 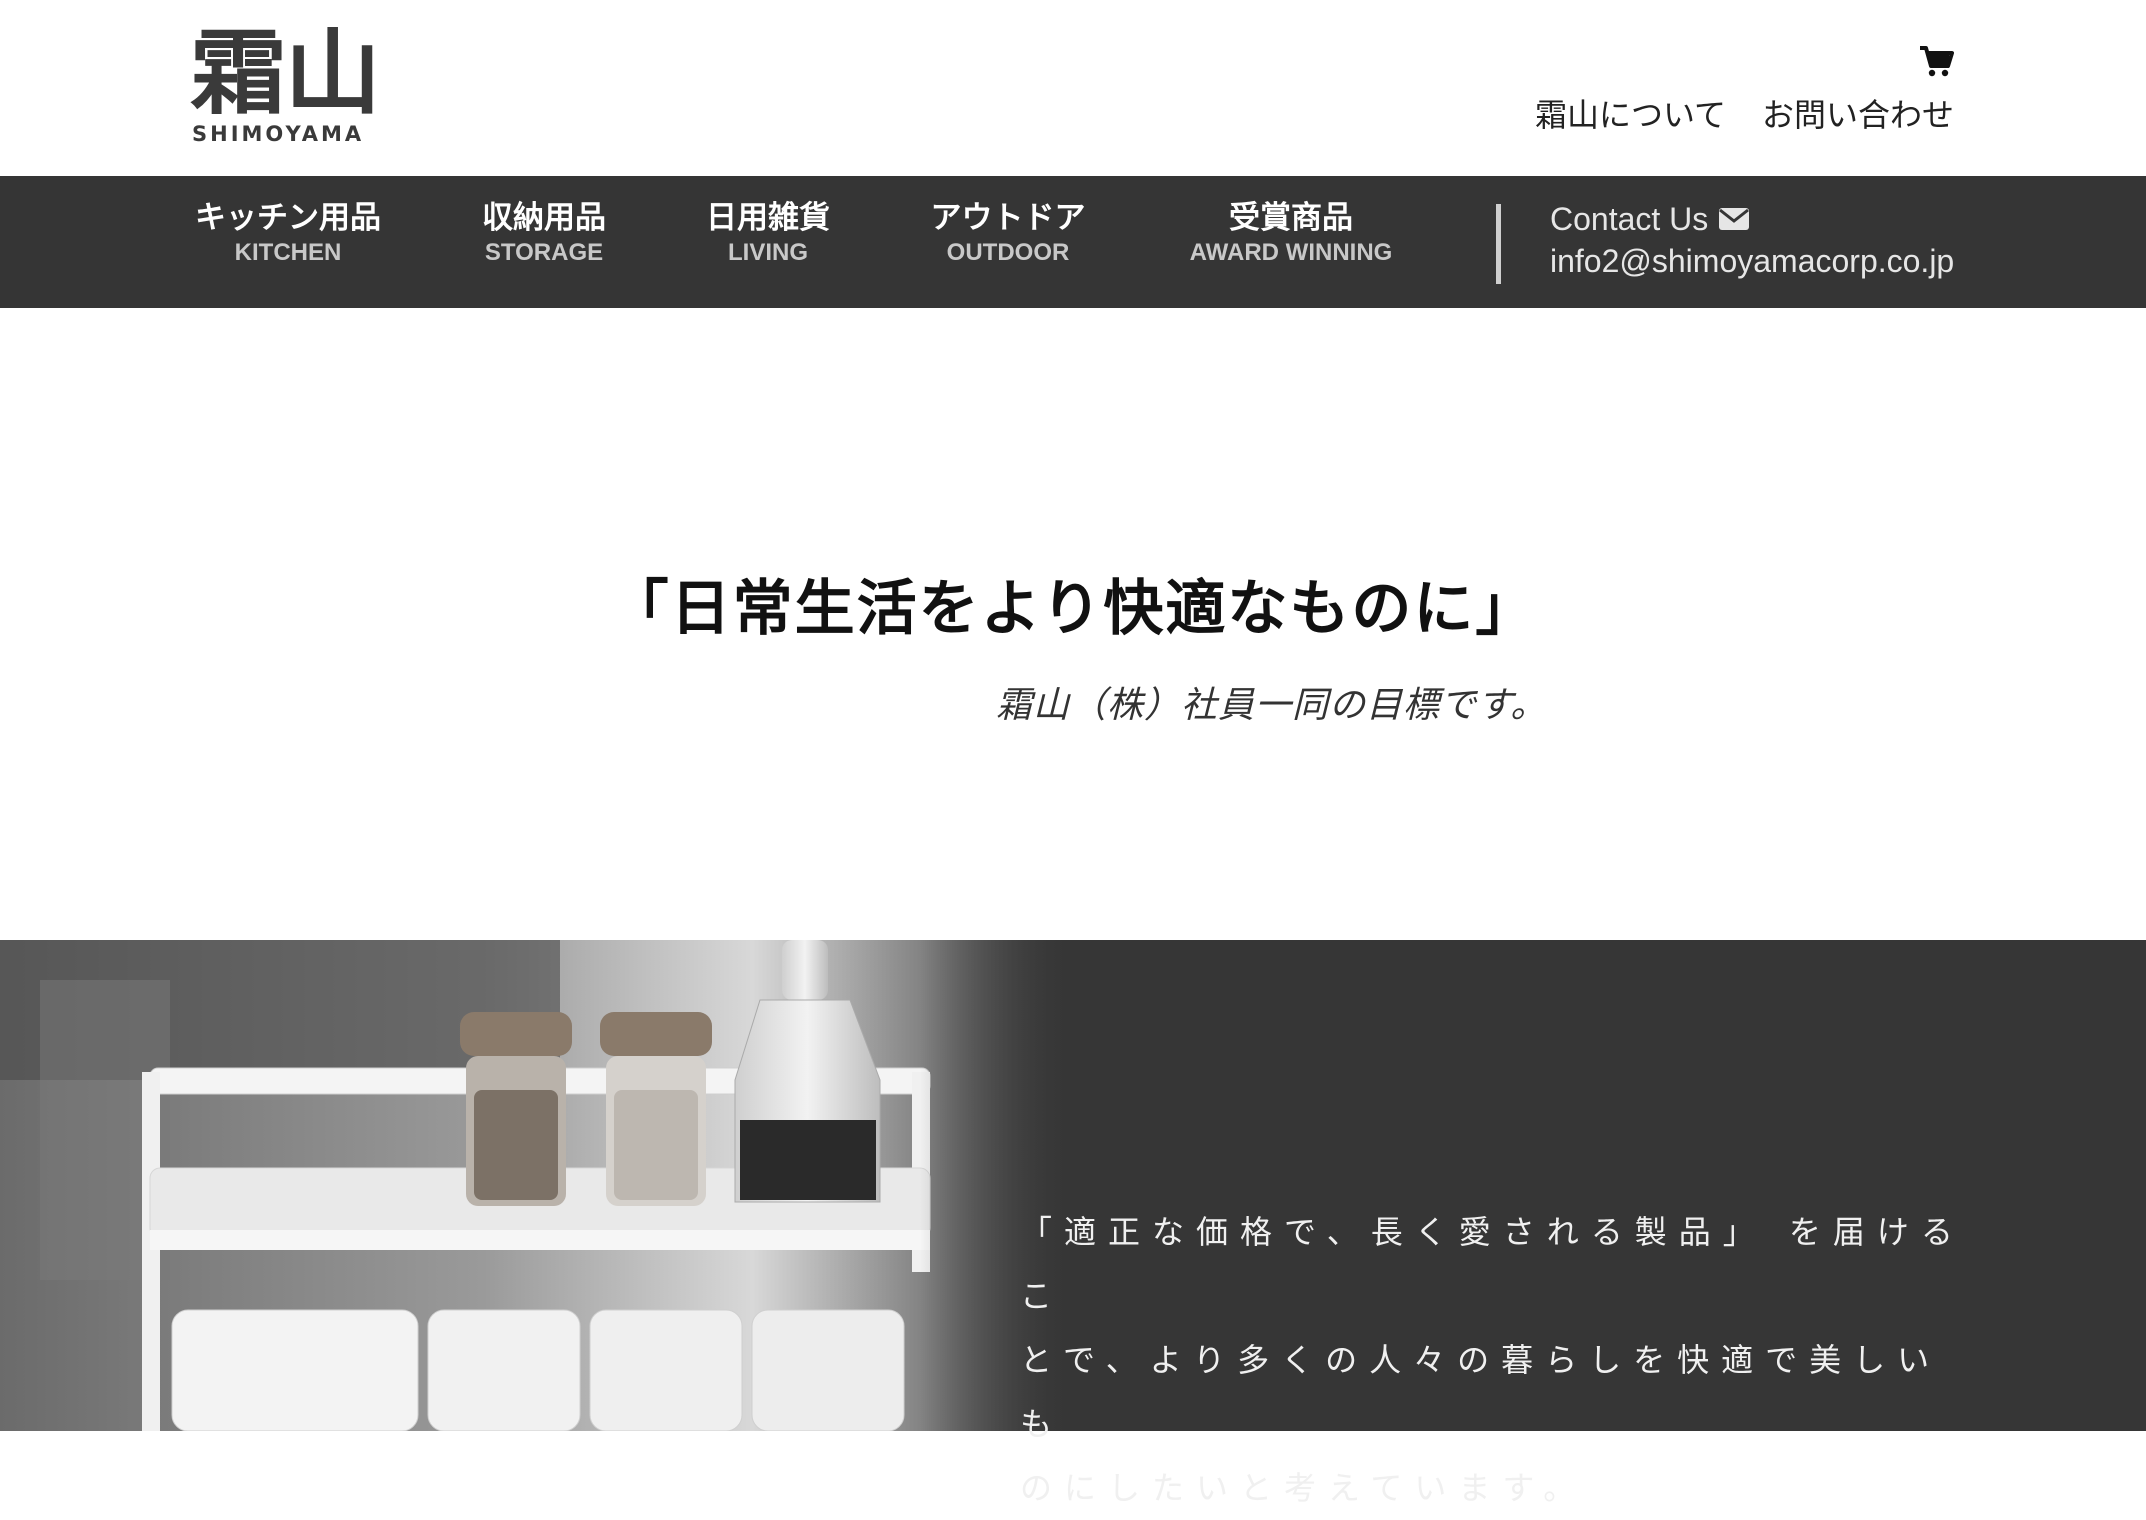 I want to click on nav-label-jp: アウトドア, so click(x=1008, y=218).